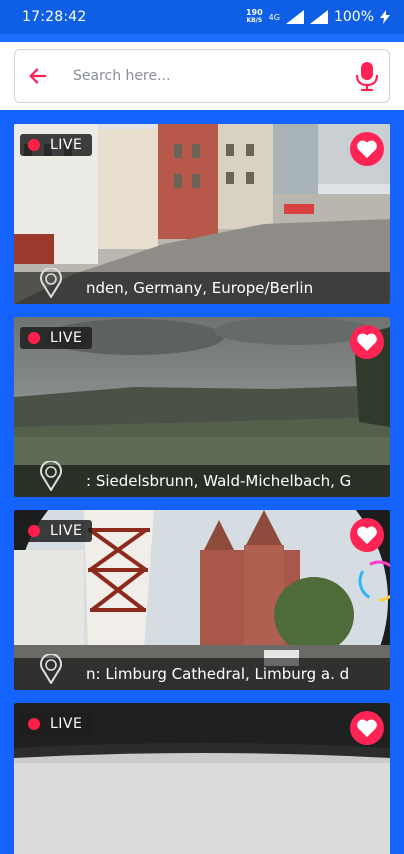 The height and width of the screenshot is (854, 404). Describe the element at coordinates (218, 674) in the screenshot. I see `location-text: n: Limburg Cathedral, Limburg a. d` at that location.